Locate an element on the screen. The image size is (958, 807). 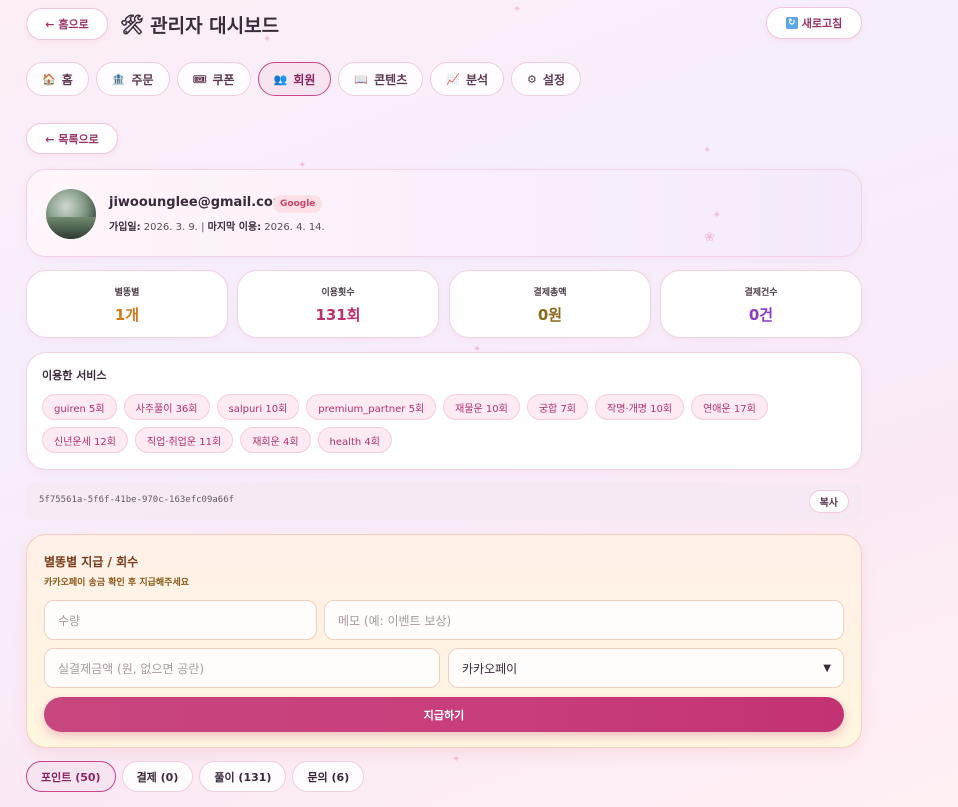
tab-inquiries: 문의 (6) is located at coordinates (328, 776).